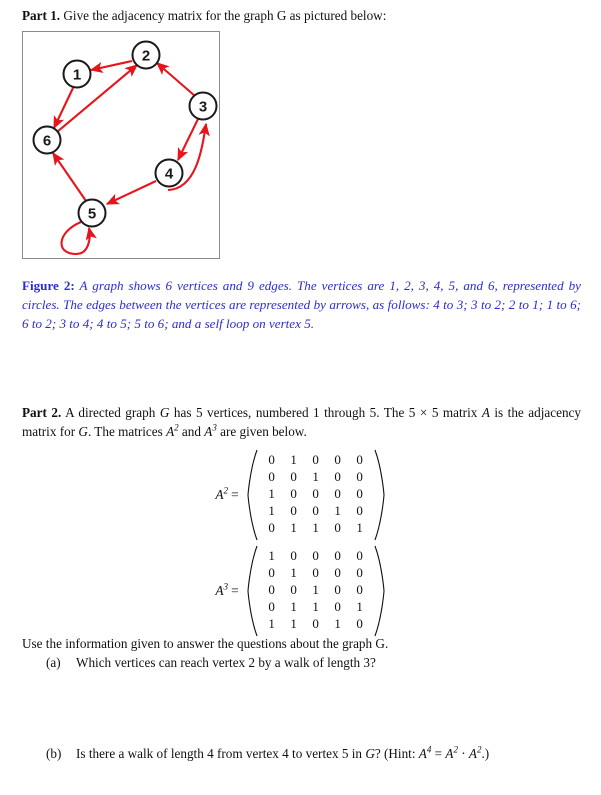 The width and height of the screenshot is (601, 795). Describe the element at coordinates (54, 753) in the screenshot. I see `question-b-label: (b)` at that location.